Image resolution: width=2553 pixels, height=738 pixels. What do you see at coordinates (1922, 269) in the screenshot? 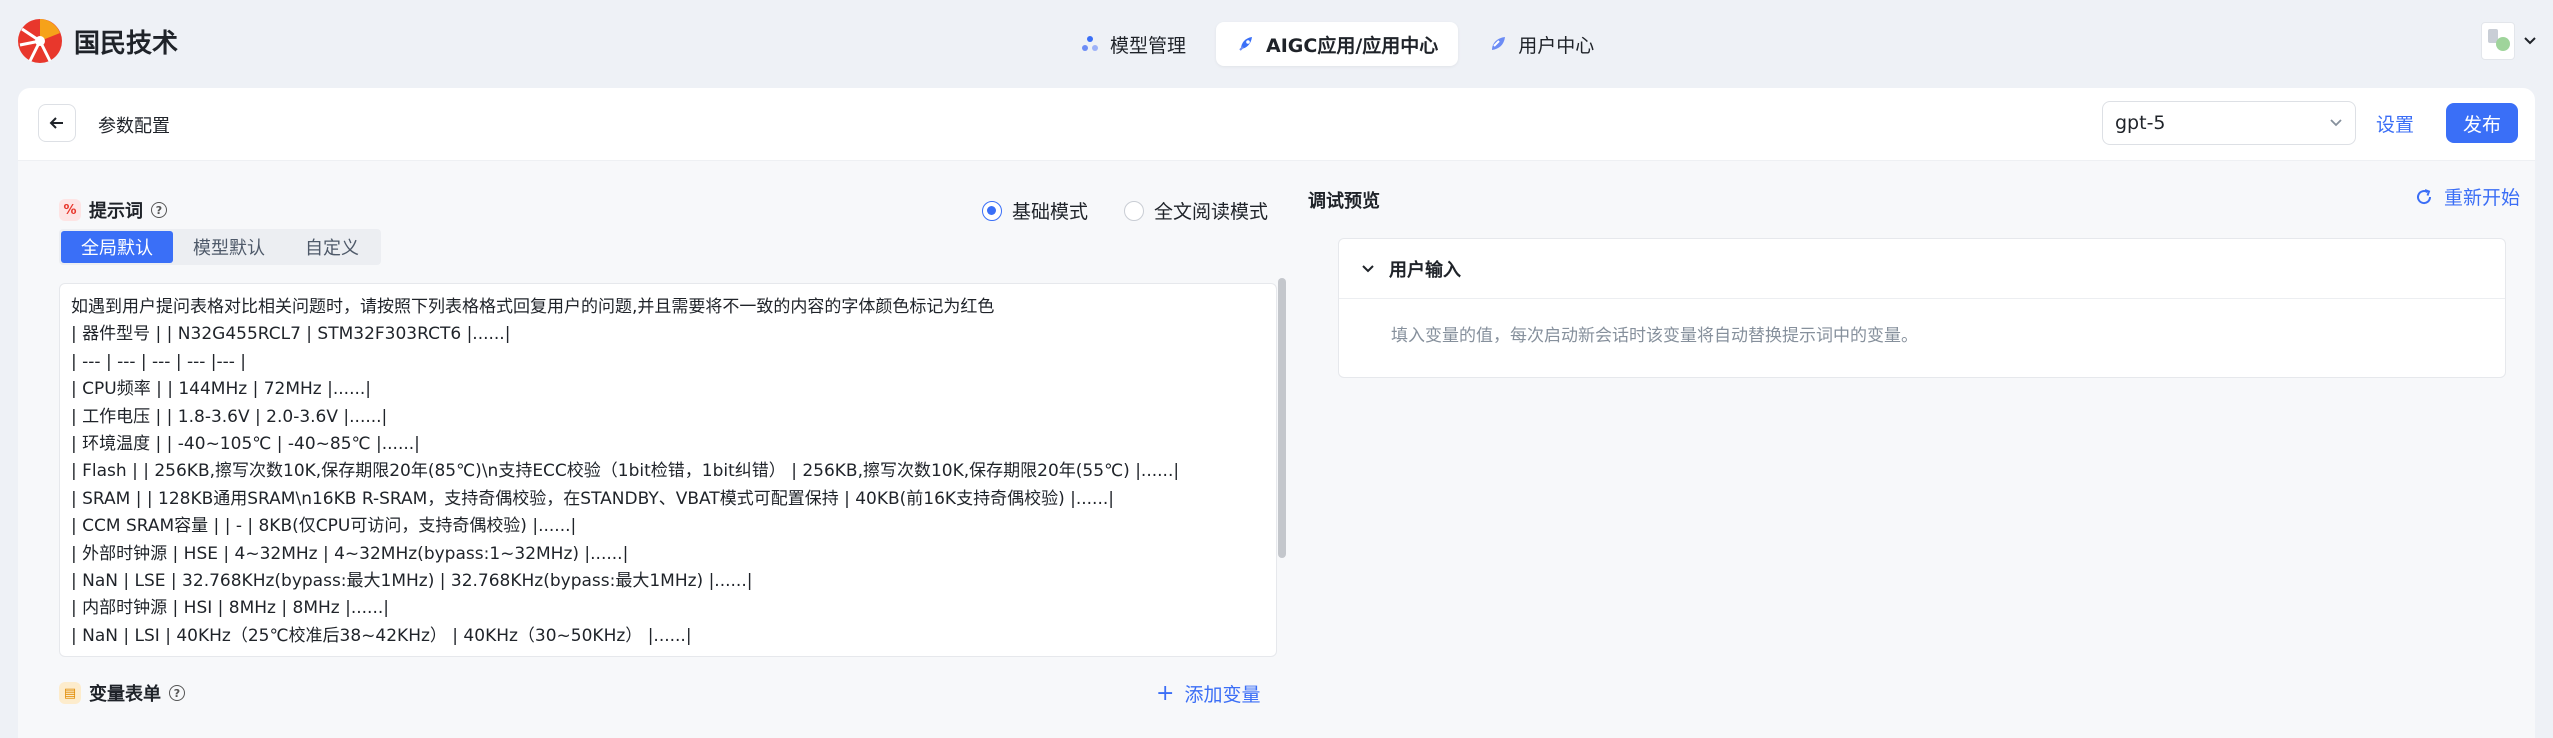
I see `user-input-collapse-toggle: 用户输入` at bounding box center [1922, 269].